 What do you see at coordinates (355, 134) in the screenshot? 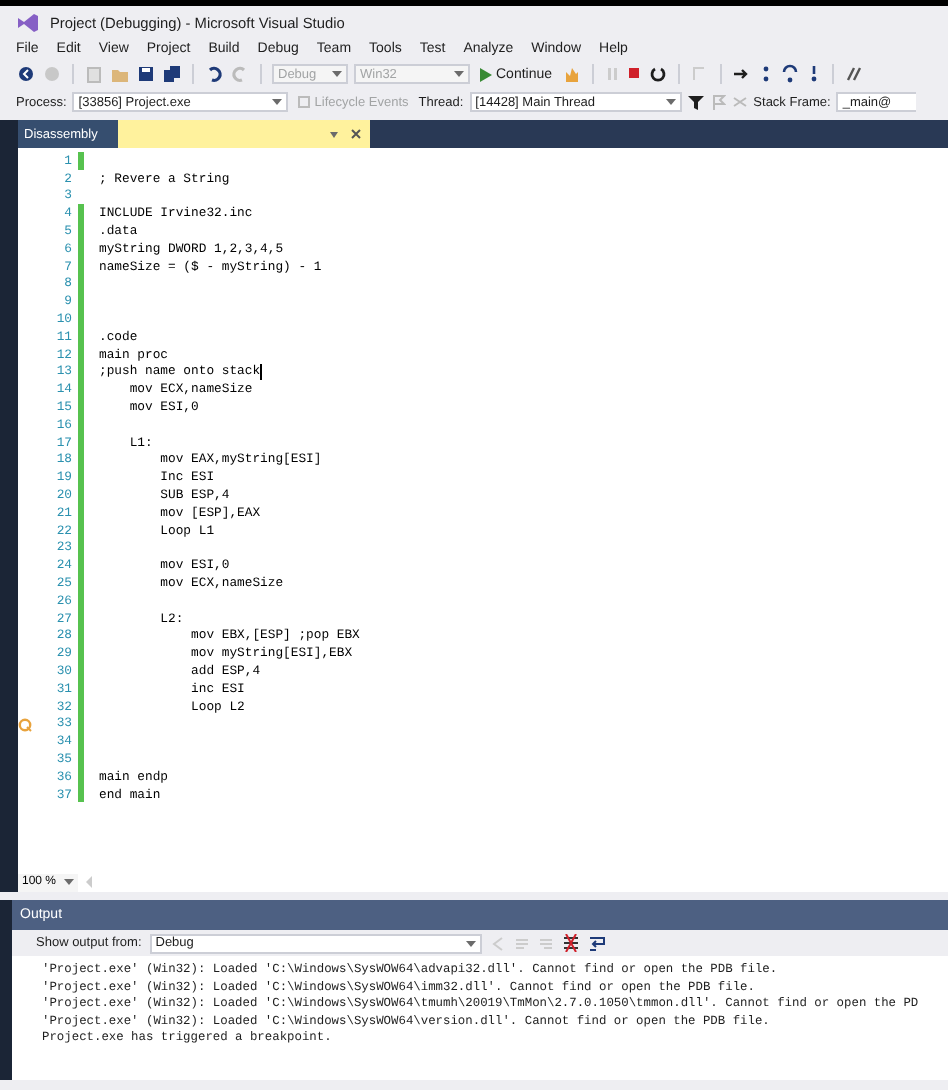
I see `close-icon` at bounding box center [355, 134].